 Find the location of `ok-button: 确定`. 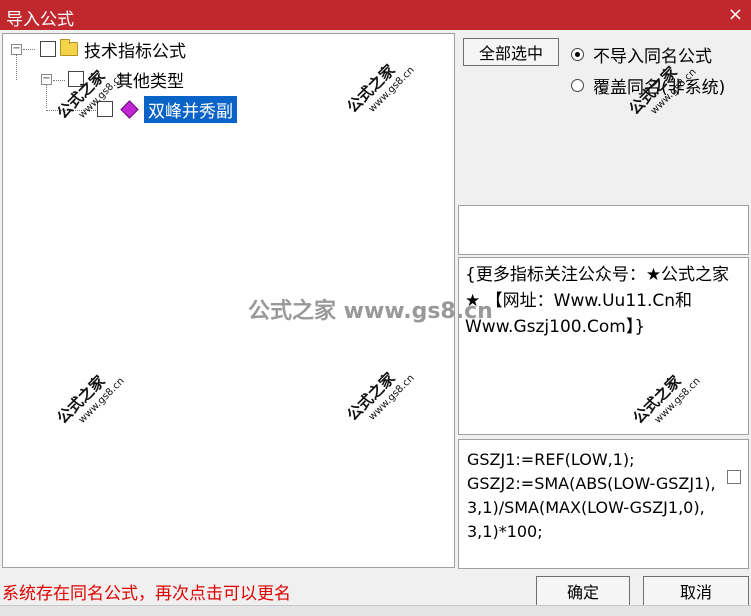

ok-button: 确定 is located at coordinates (583, 591).